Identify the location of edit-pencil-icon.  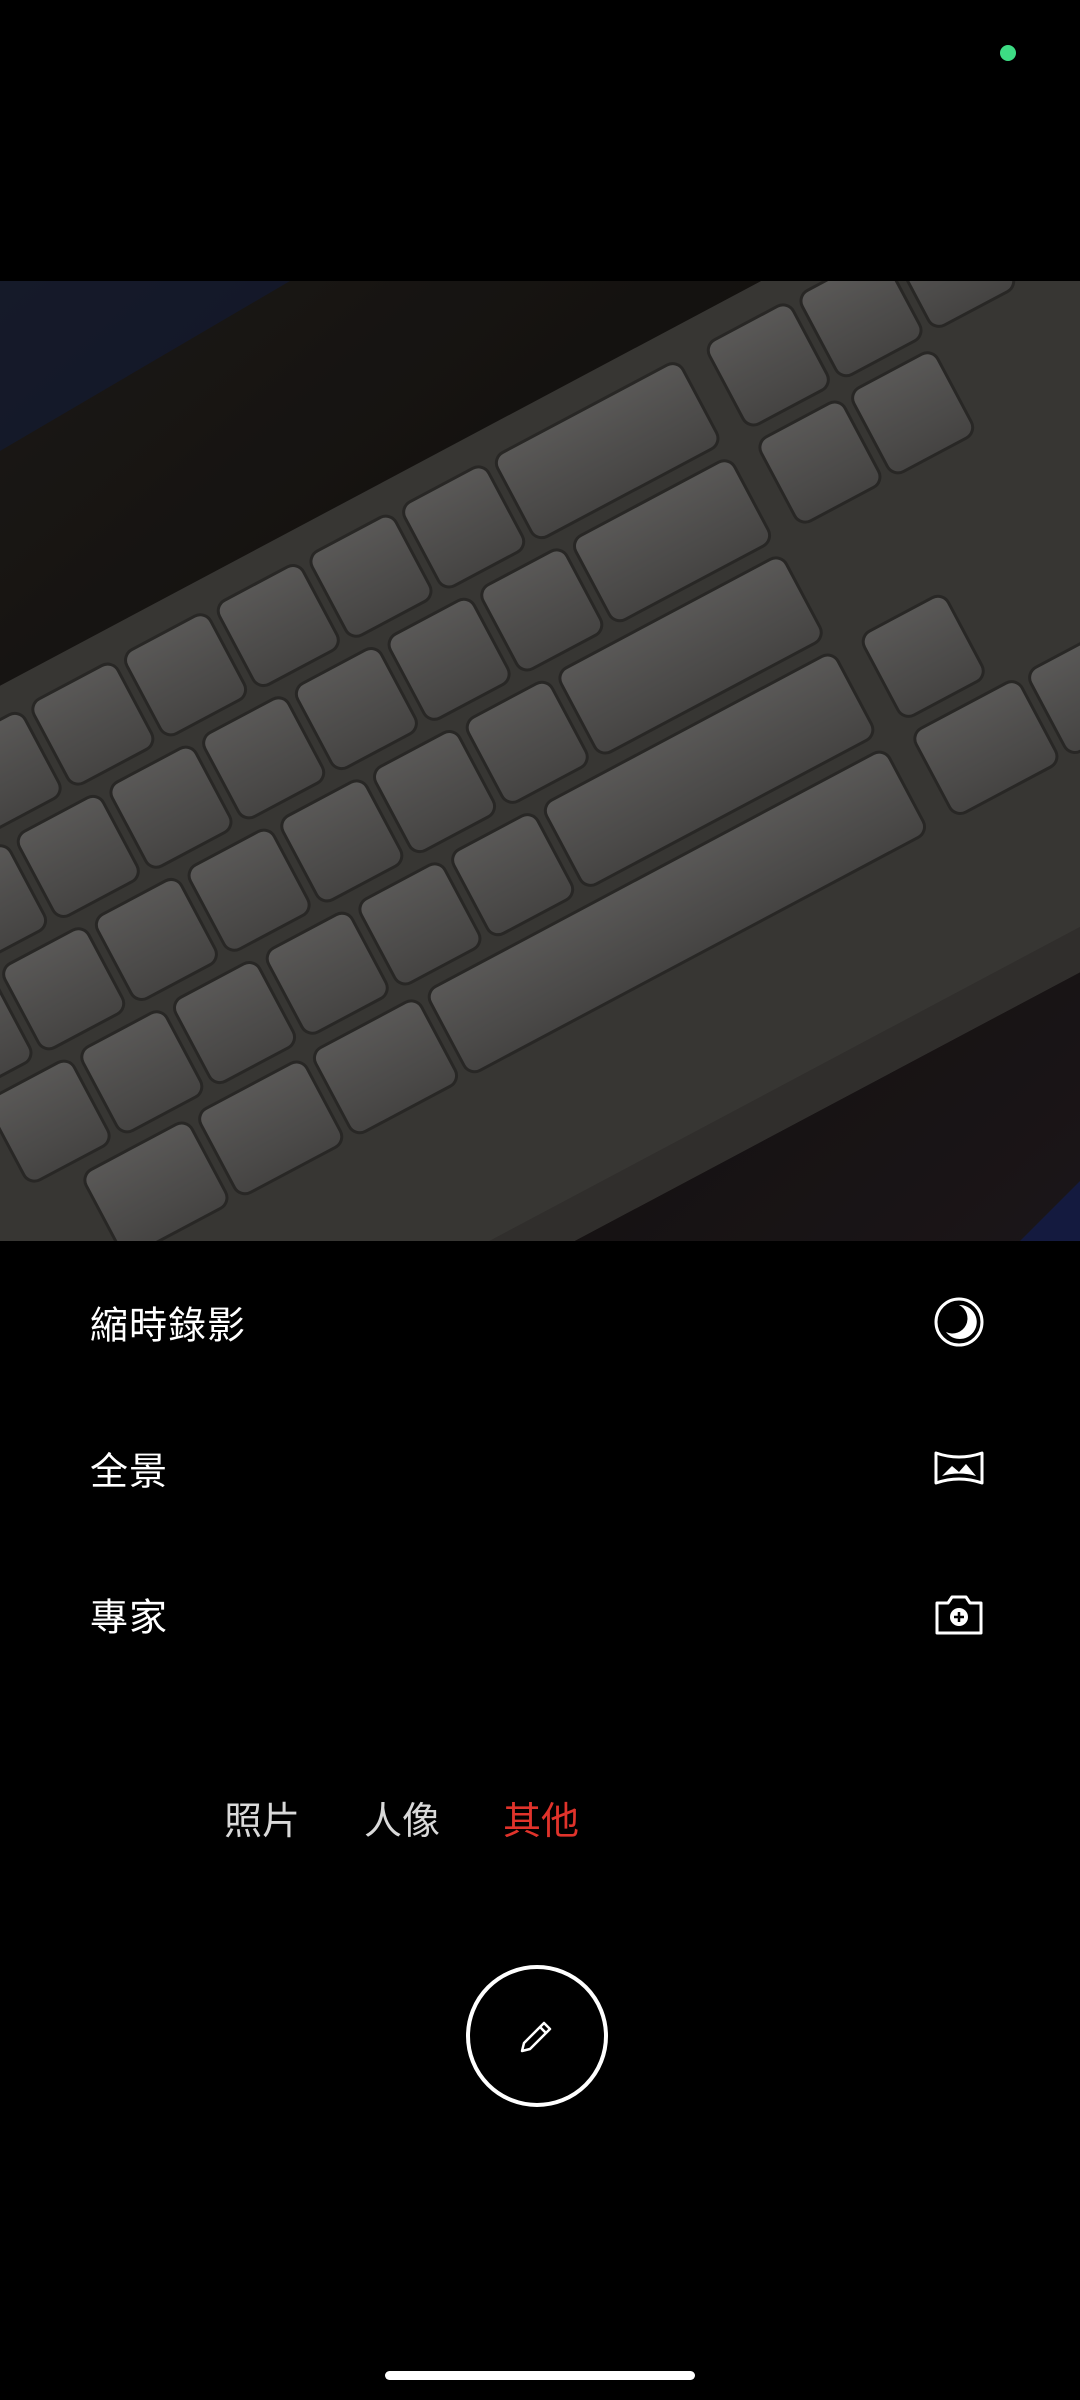
(536, 2037).